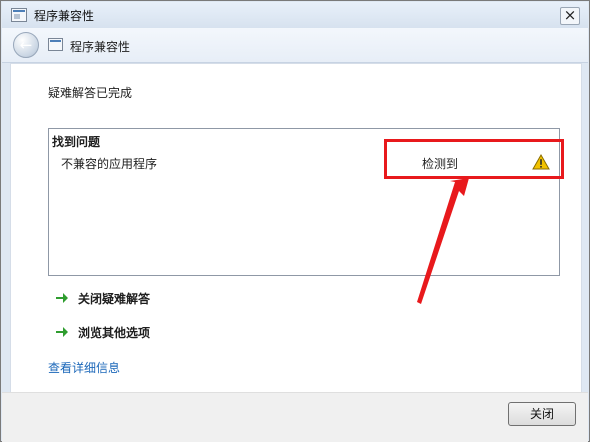 This screenshot has height=442, width=590. I want to click on troubleshoot-status: 疑难解答已完成, so click(90, 93).